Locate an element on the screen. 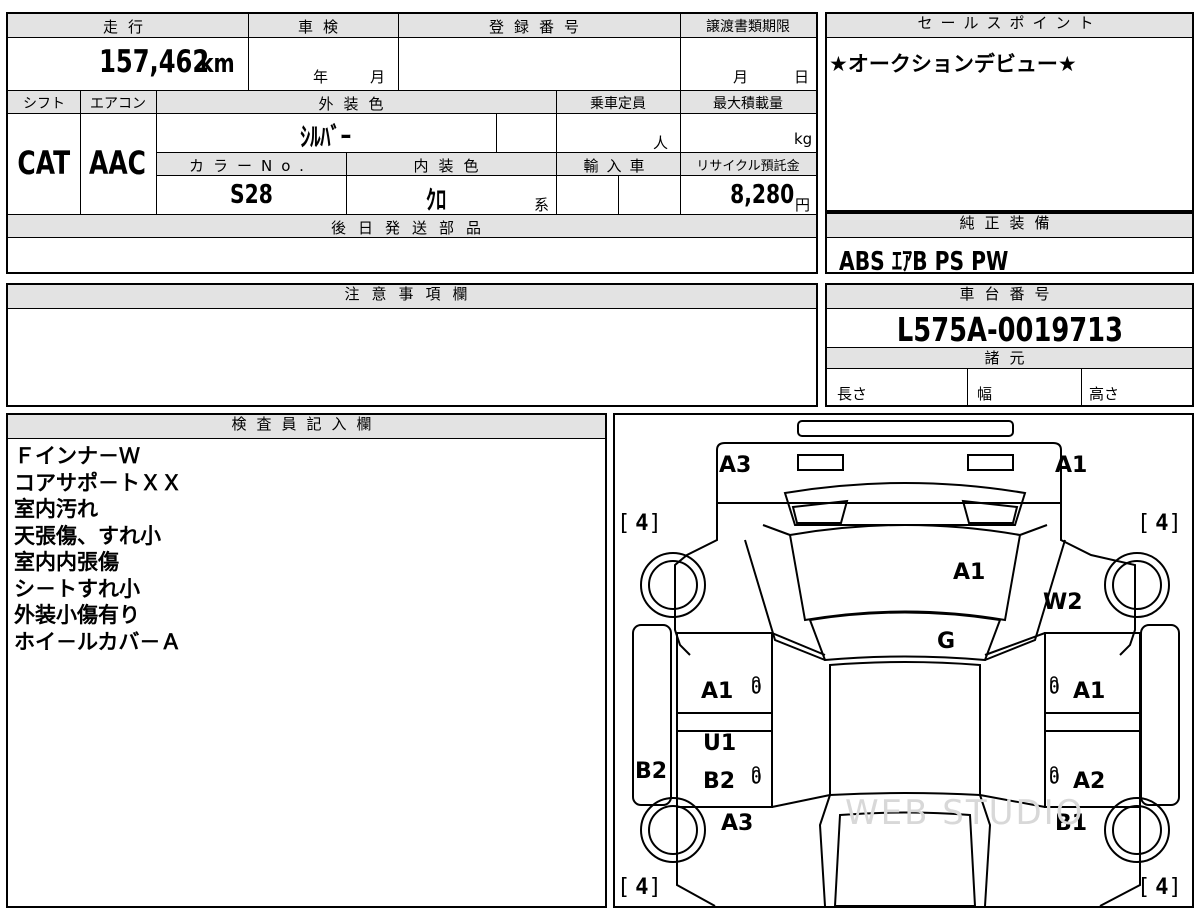 The image size is (1200, 908). spec-width-label: 幅 is located at coordinates (985, 394).